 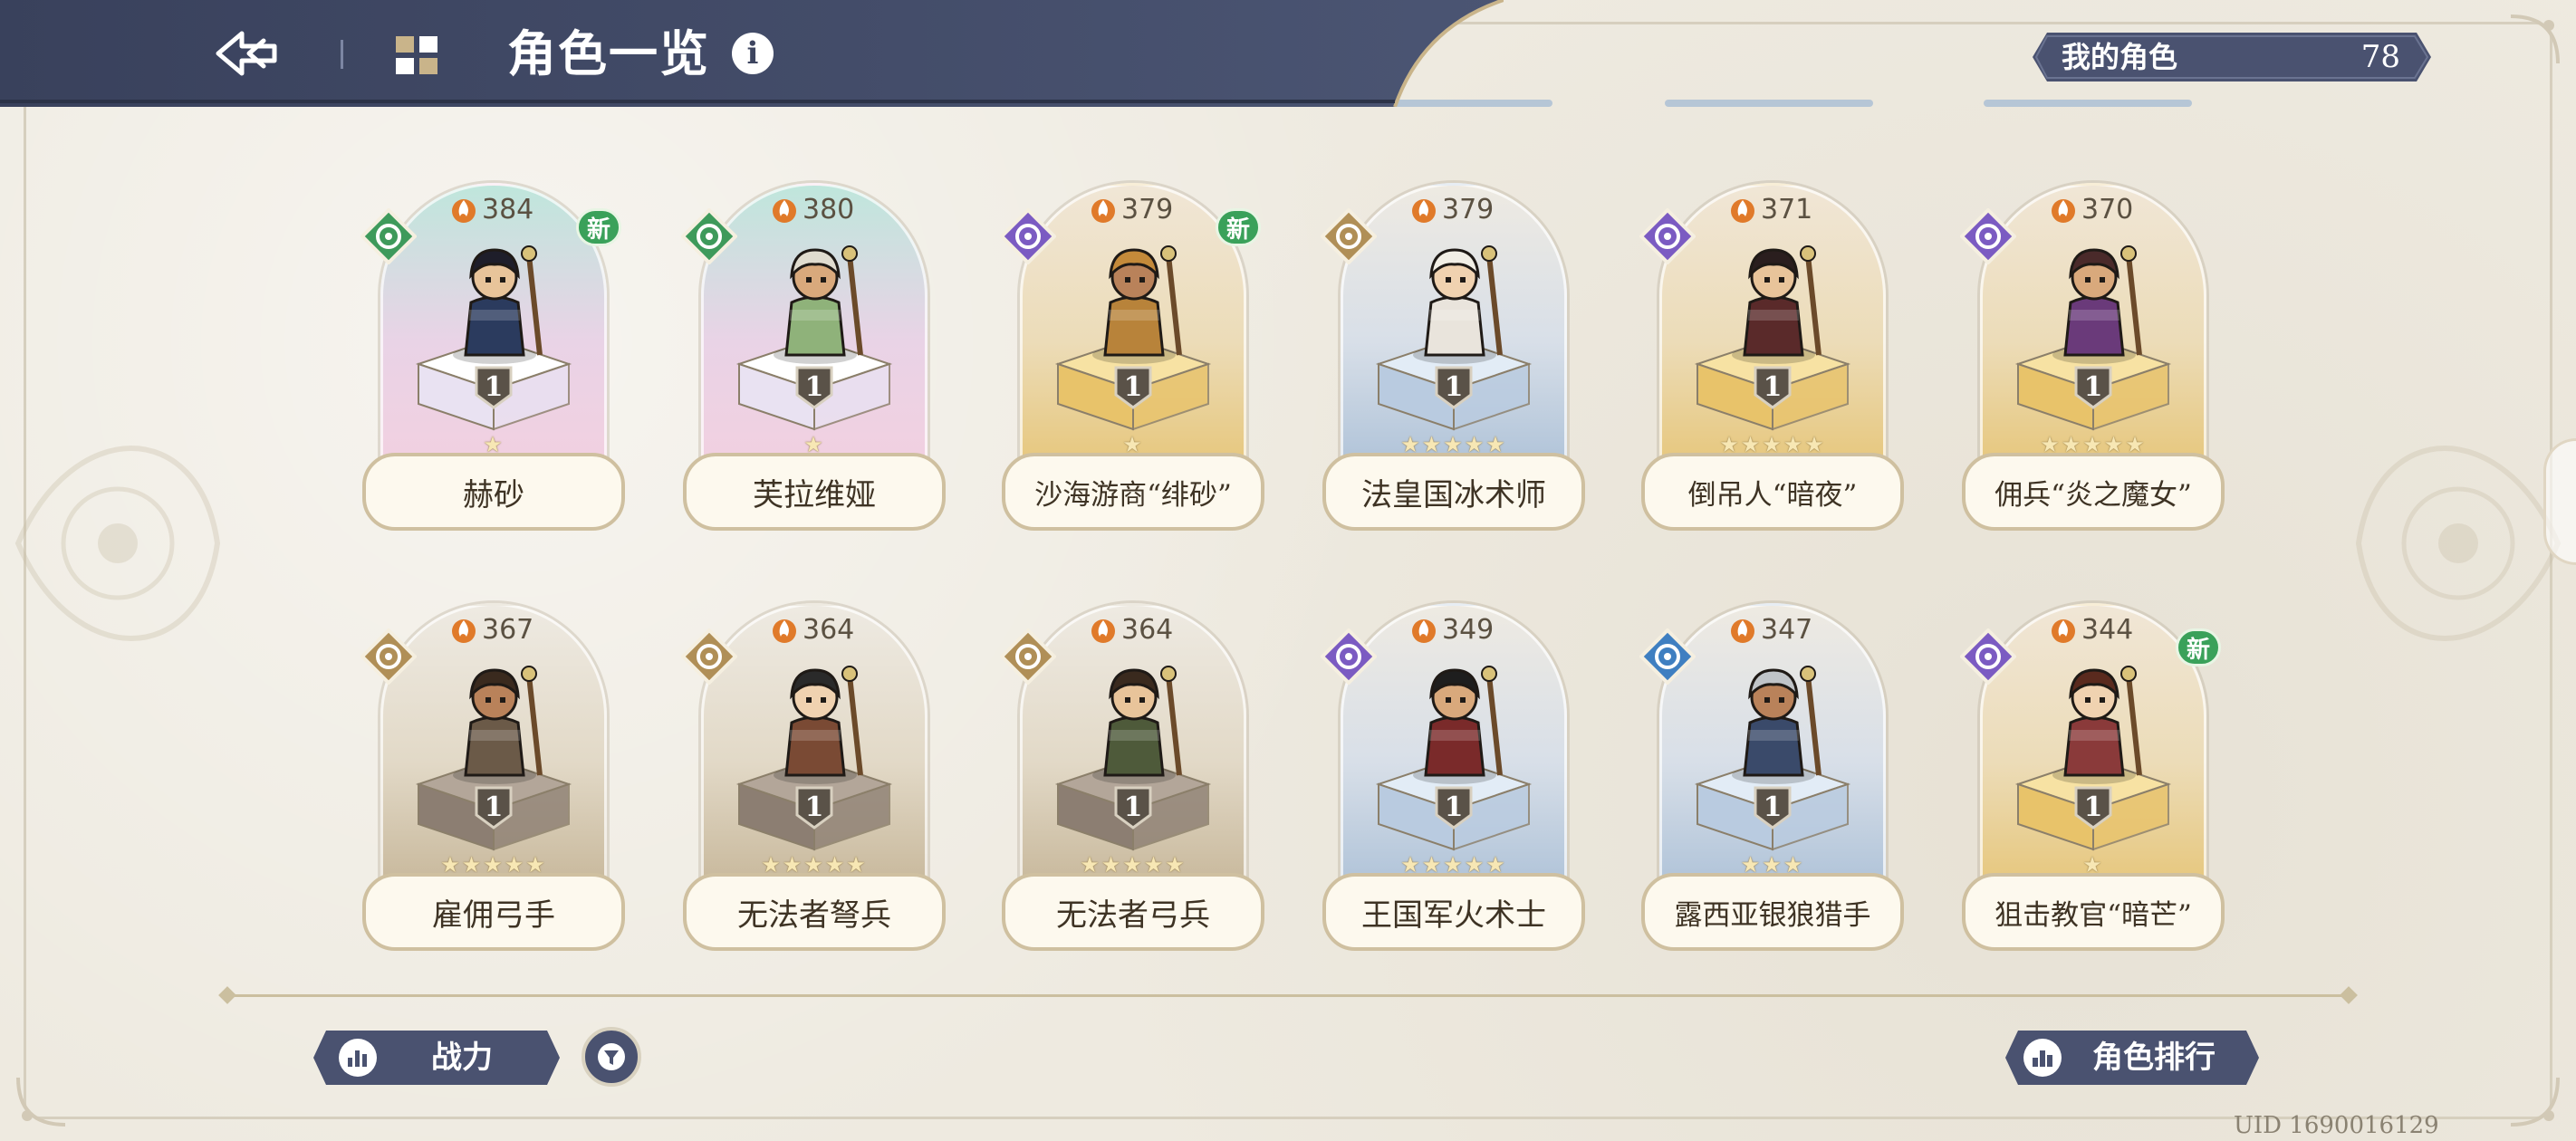 What do you see at coordinates (2232, 58) in the screenshot?
I see `owned-characters-counter: 我的角色 78` at bounding box center [2232, 58].